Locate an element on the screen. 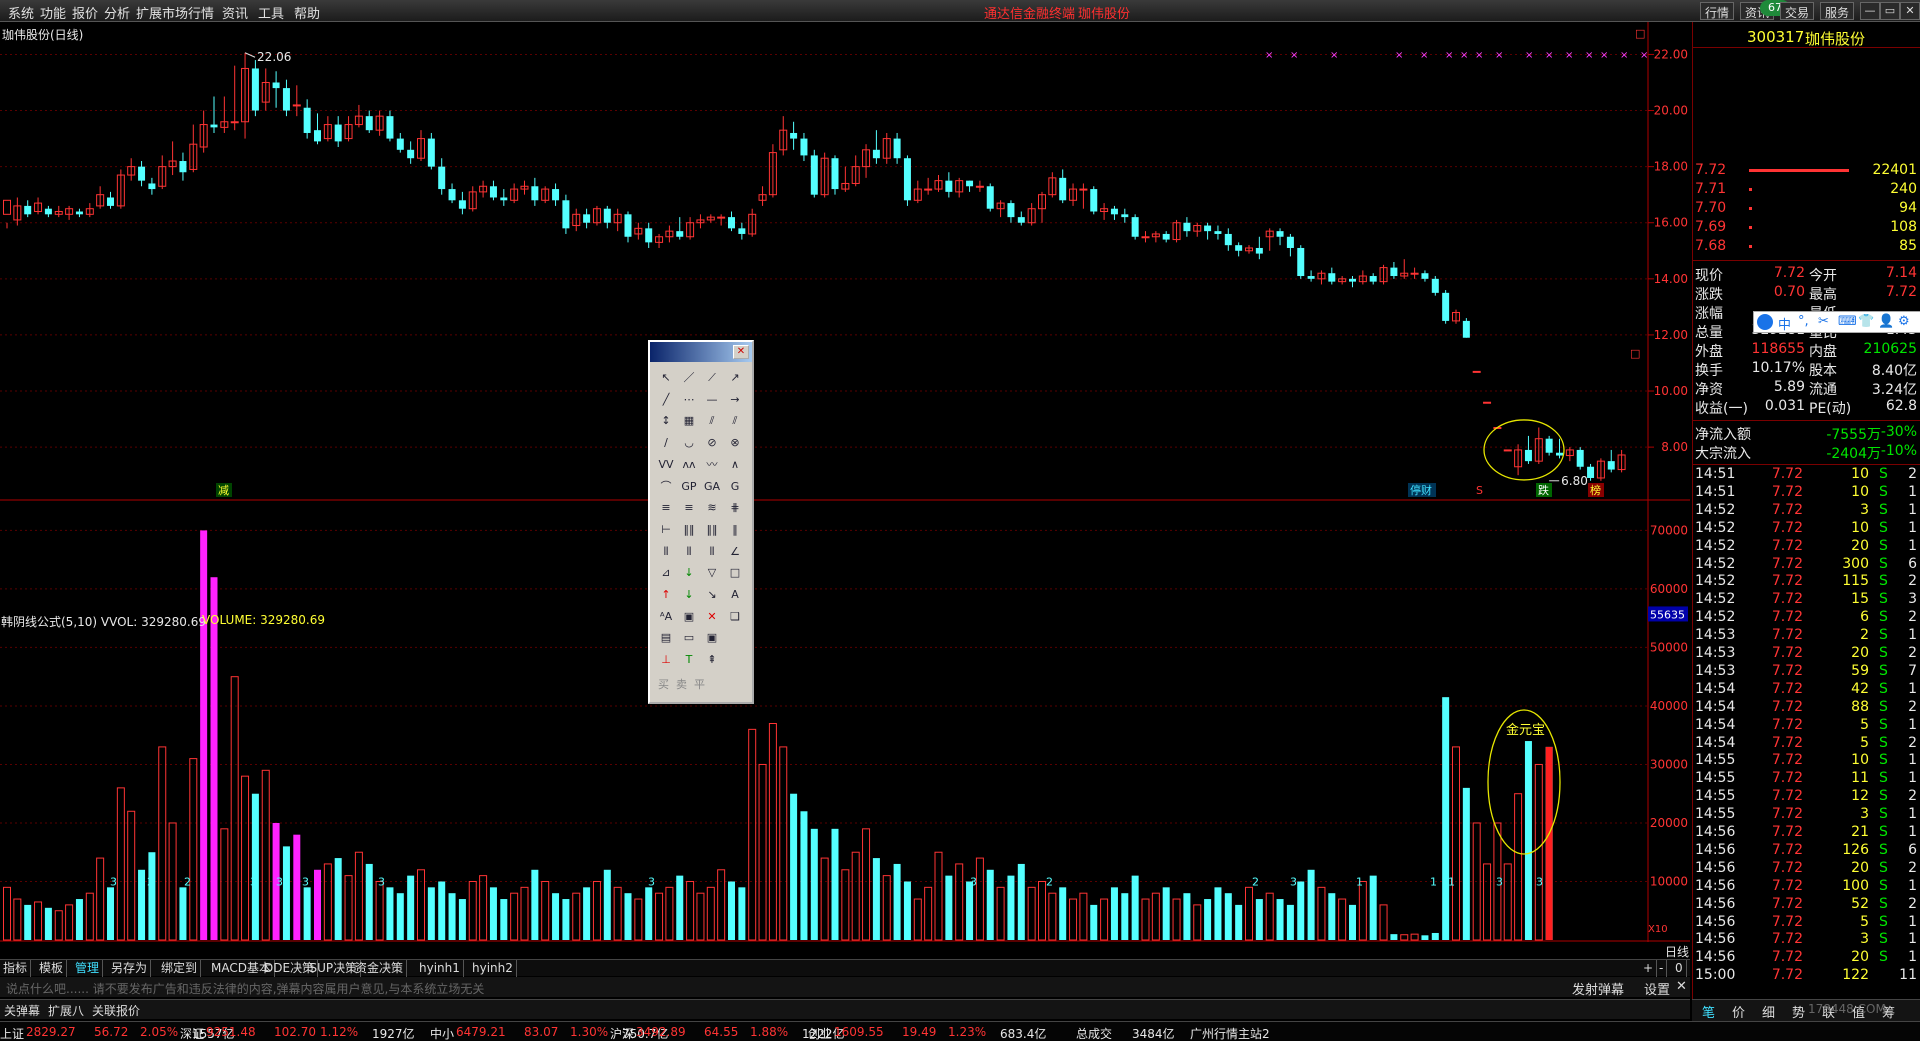 The image size is (1920, 1041). drawing-tool-icon: □ is located at coordinates (735, 572).